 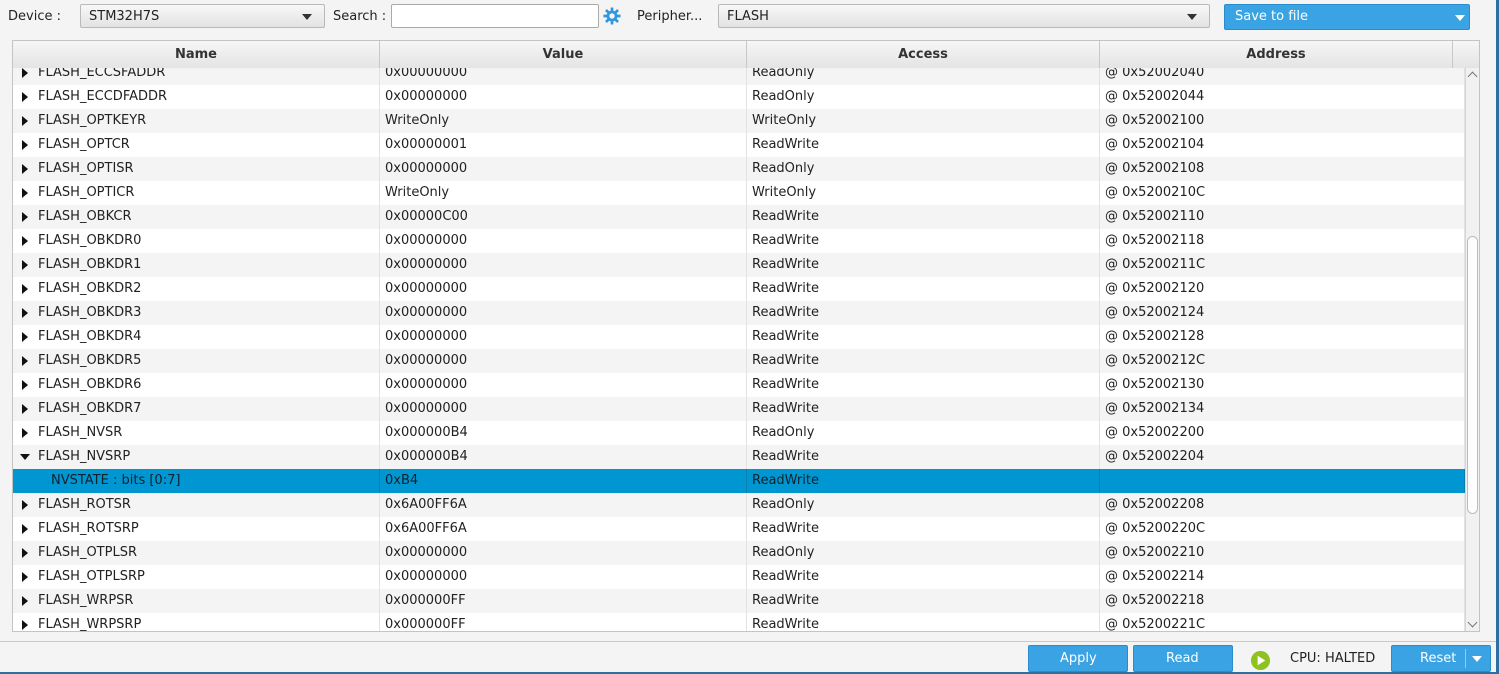 I want to click on column-header-name: Name, so click(x=196, y=54).